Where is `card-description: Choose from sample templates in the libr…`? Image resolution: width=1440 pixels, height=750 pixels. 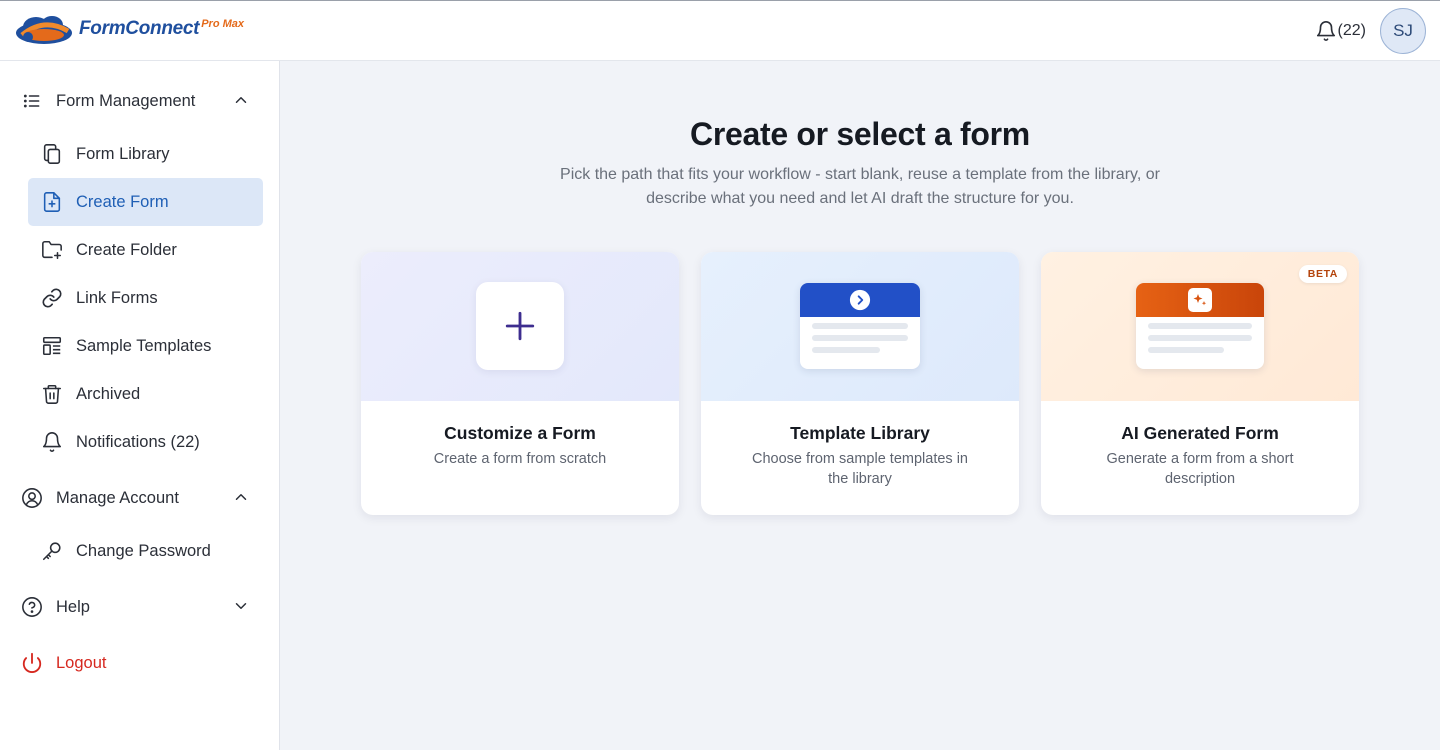
card-description: Choose from sample templates in the libr… is located at coordinates (860, 469).